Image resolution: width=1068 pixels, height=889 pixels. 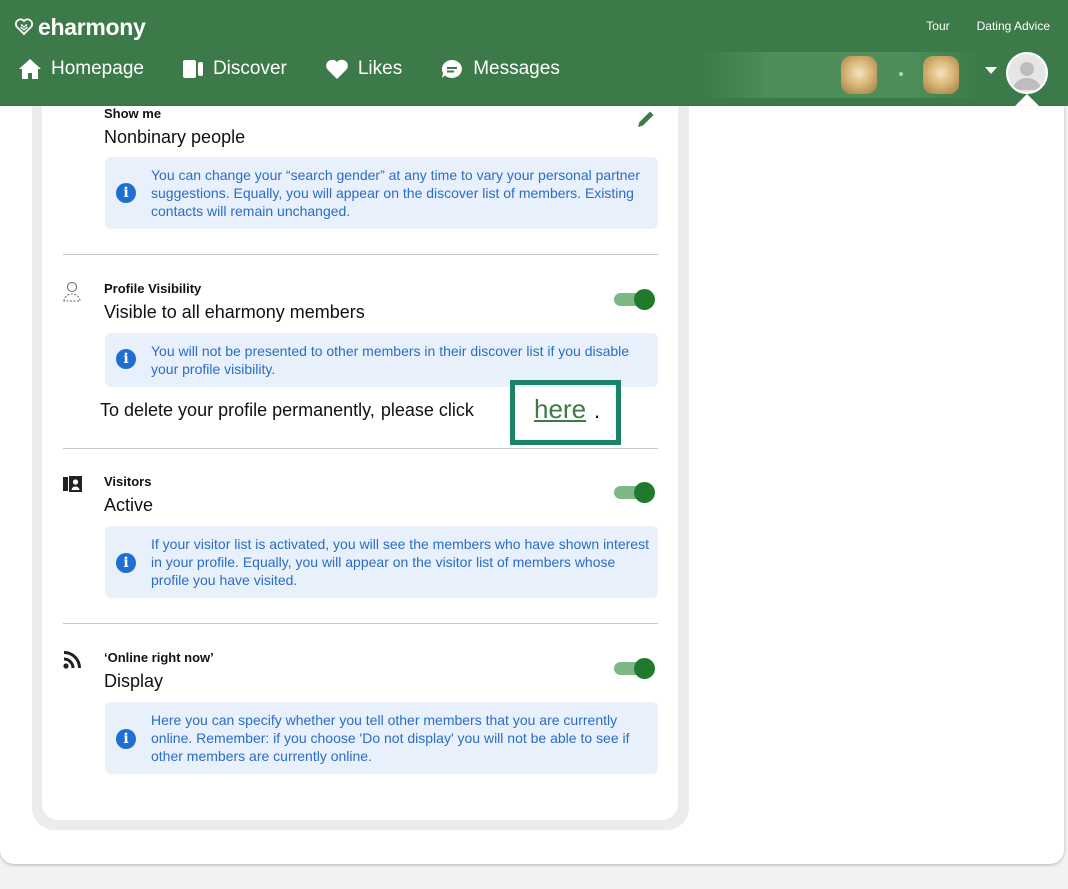 I want to click on section-title: Visitors, so click(x=128, y=481).